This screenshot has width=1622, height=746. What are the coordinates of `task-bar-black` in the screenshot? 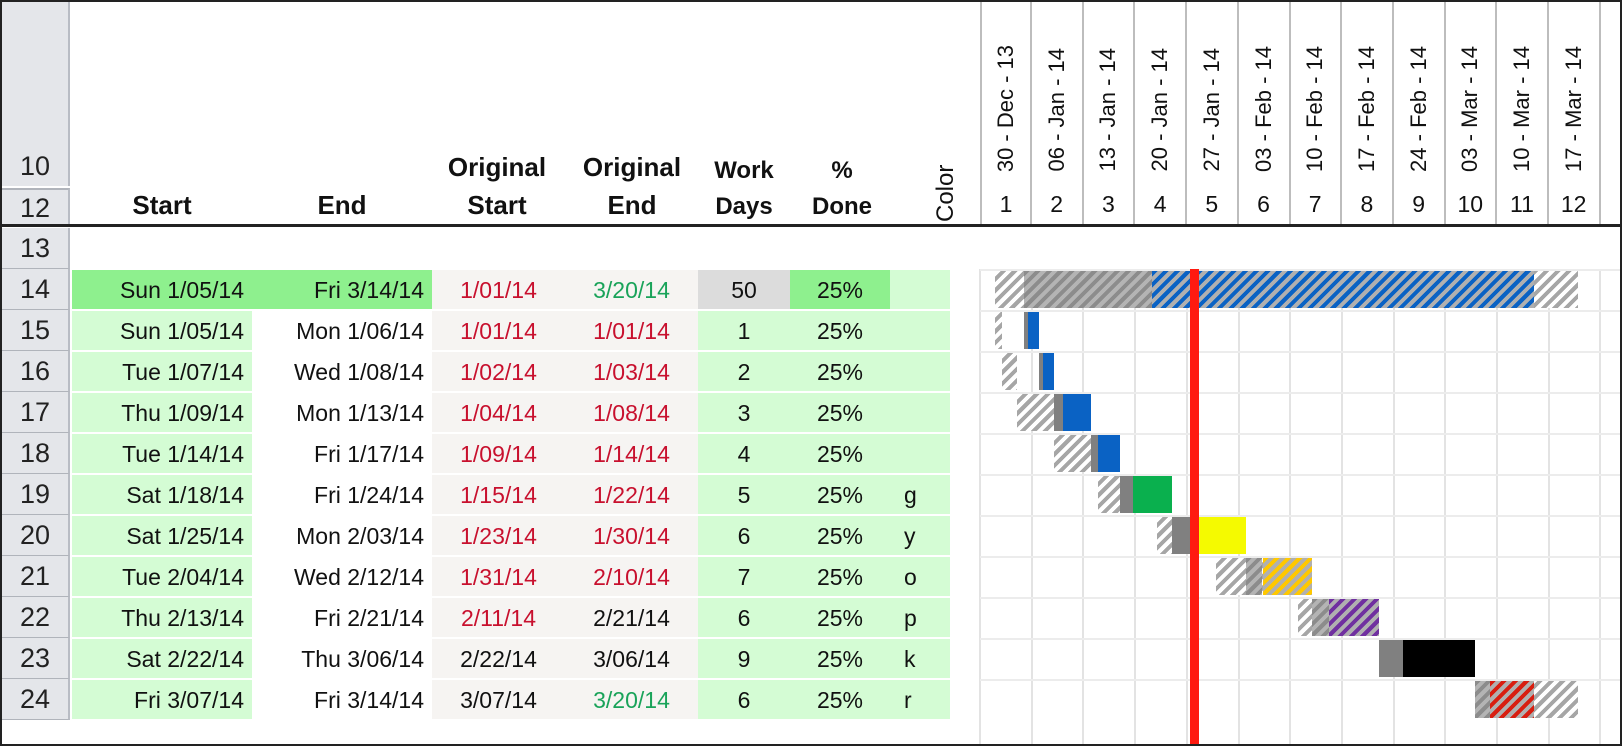 It's located at (1438, 658).